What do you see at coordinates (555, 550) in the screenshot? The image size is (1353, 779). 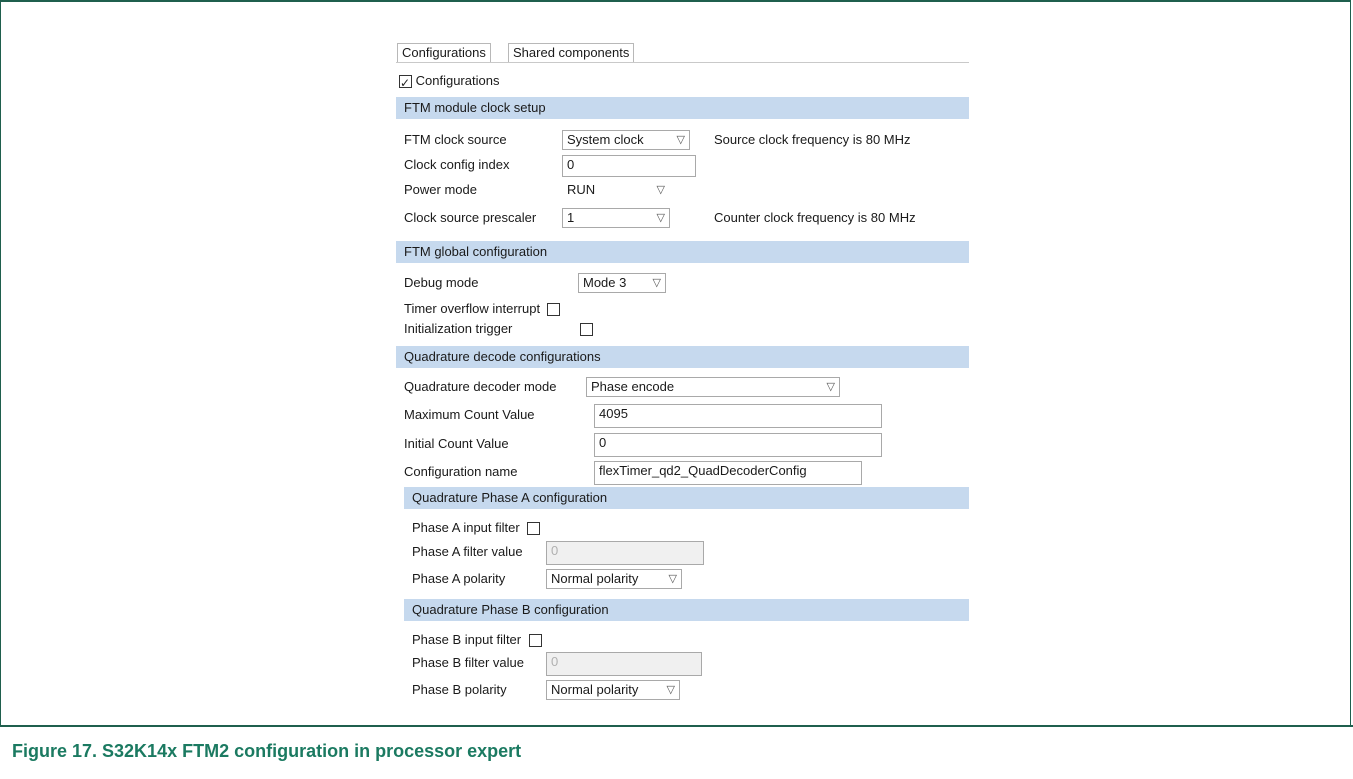 I see `phase-a-value: 0` at bounding box center [555, 550].